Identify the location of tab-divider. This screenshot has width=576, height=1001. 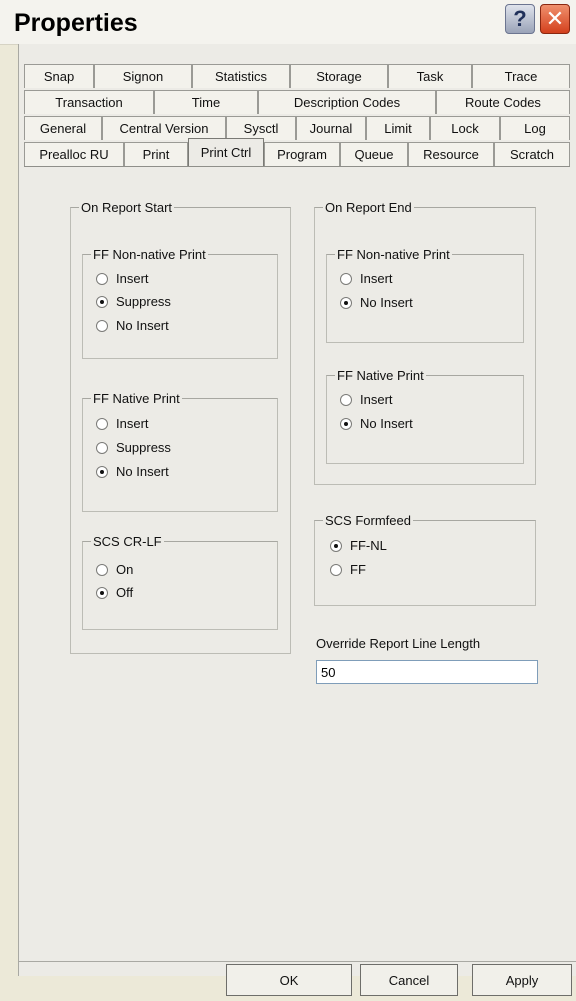
(297, 166).